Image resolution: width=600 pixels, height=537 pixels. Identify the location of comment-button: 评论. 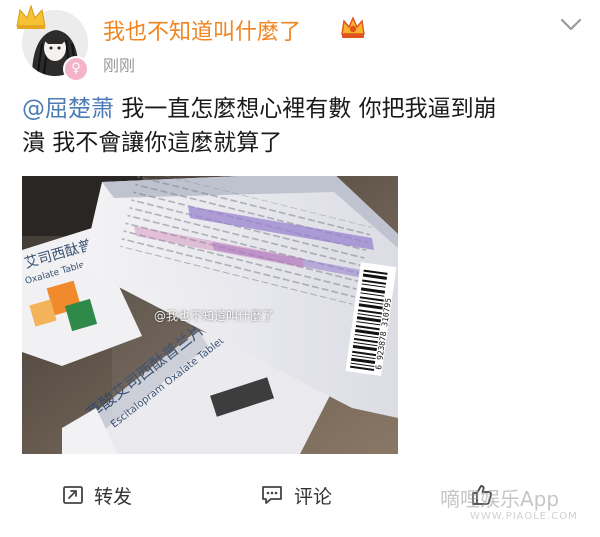
(296, 495).